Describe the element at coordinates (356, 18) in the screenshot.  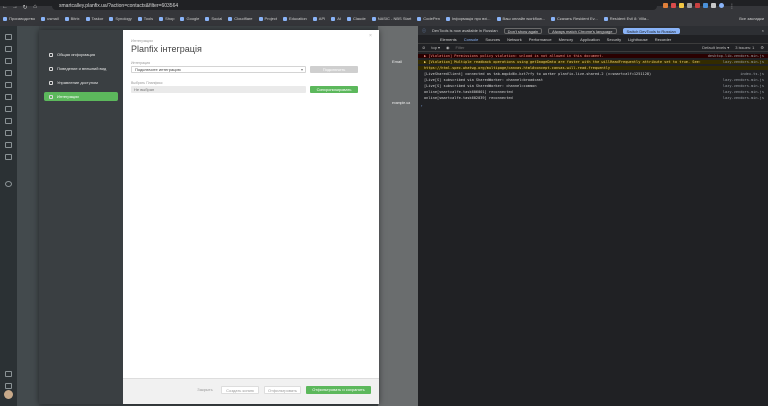
I see `bookmark-item: Claude` at that location.